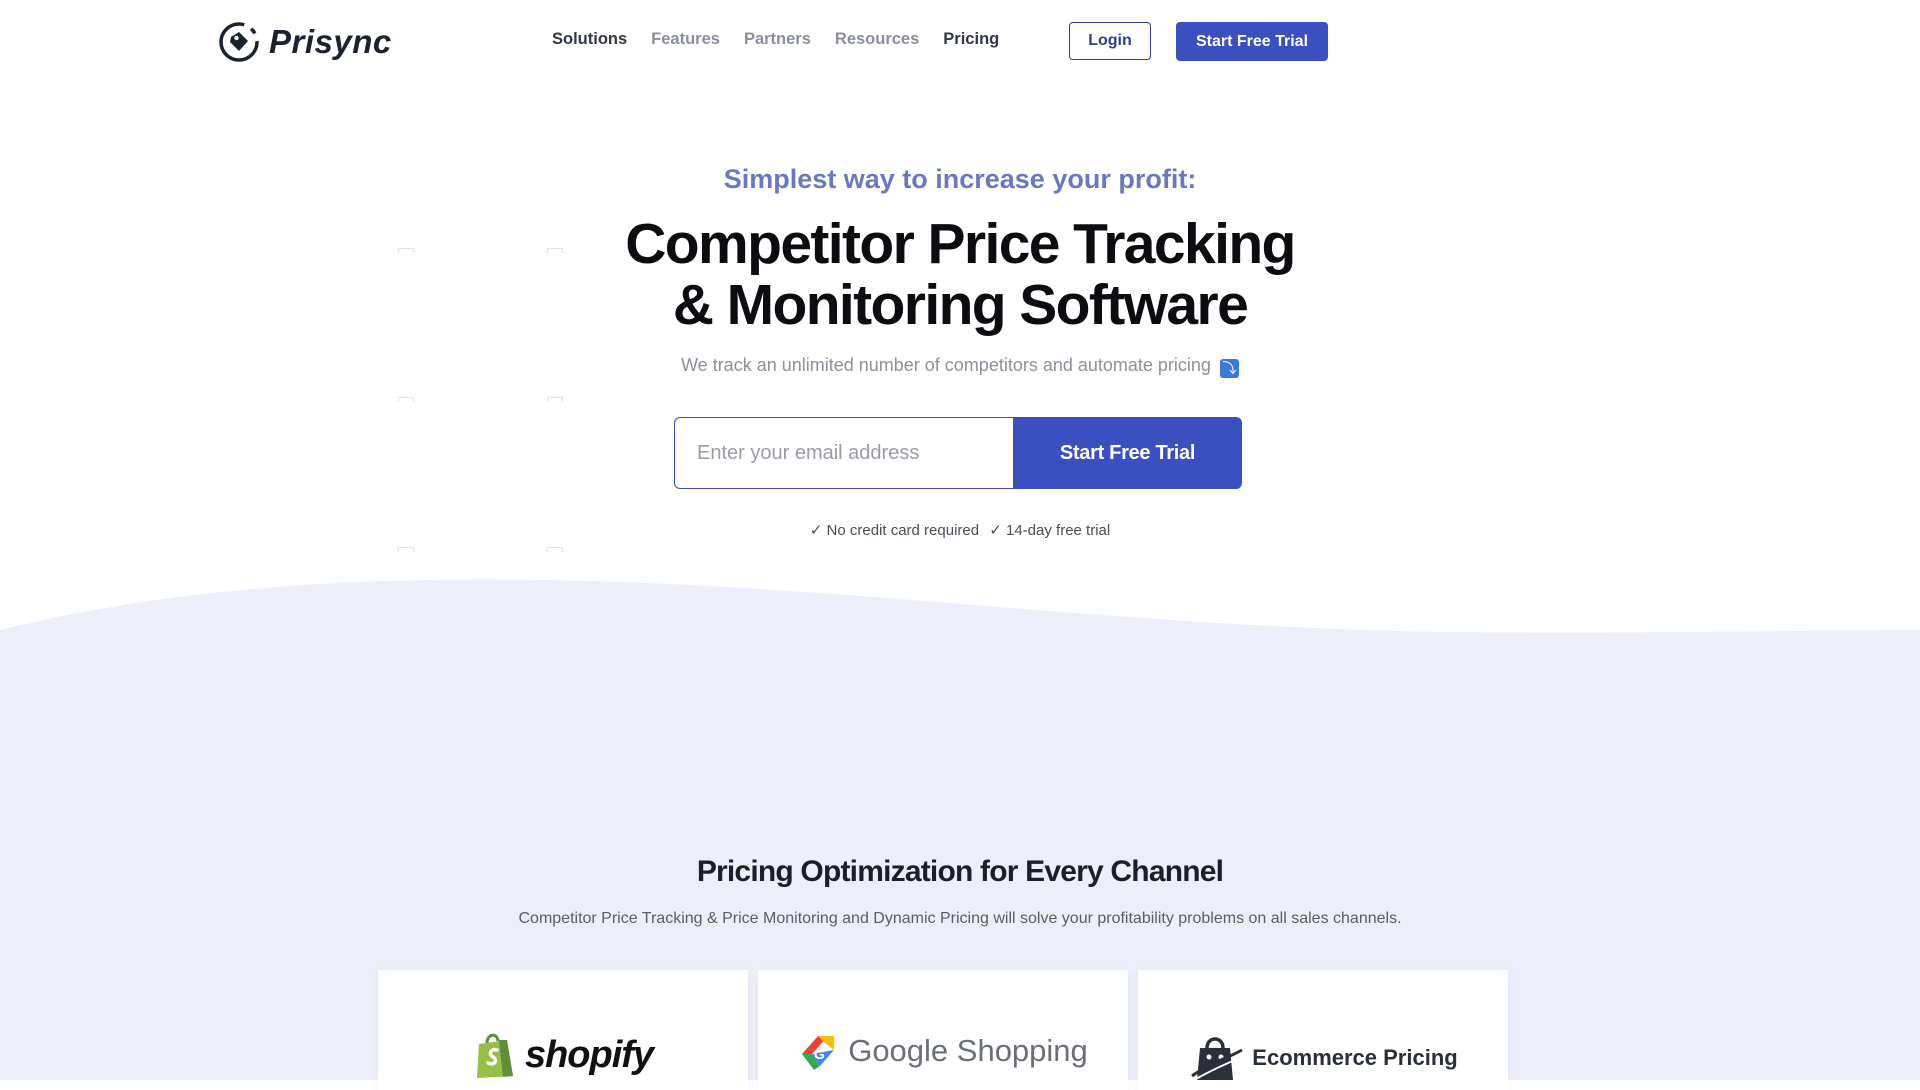 This screenshot has height=1090, width=1920. I want to click on svg-text: G, so click(819, 1054).